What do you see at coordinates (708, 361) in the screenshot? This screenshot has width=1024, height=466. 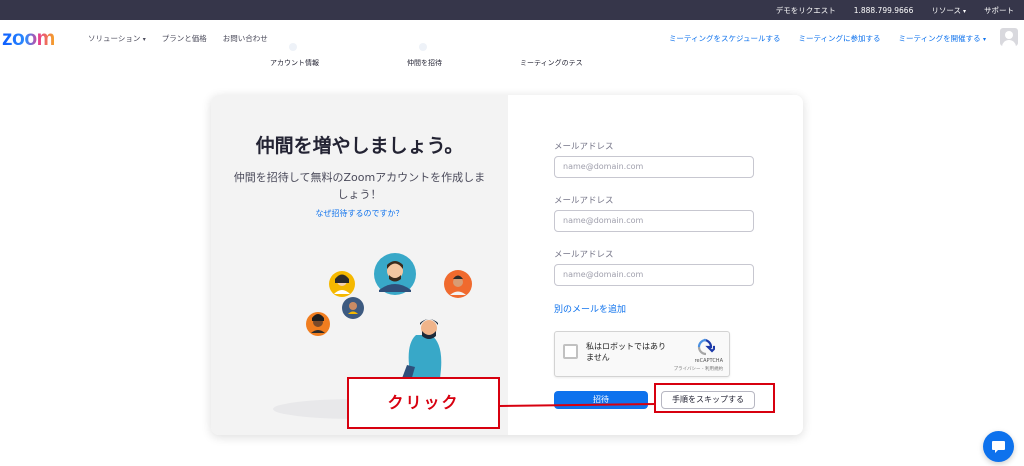 I see `recaptcha-brand: reCAPTCHA` at bounding box center [708, 361].